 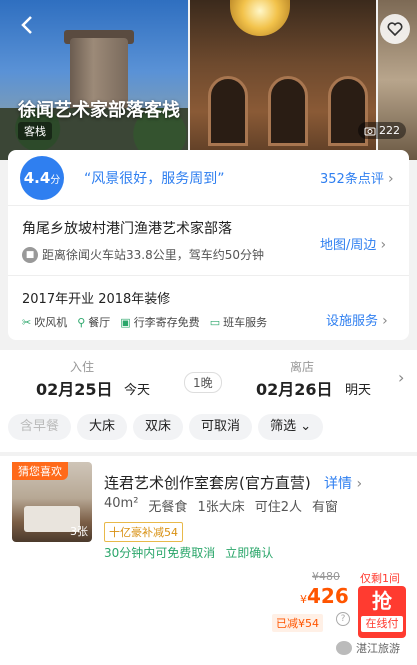 I want to click on luggage-icon: ▣, so click(x=125, y=322).